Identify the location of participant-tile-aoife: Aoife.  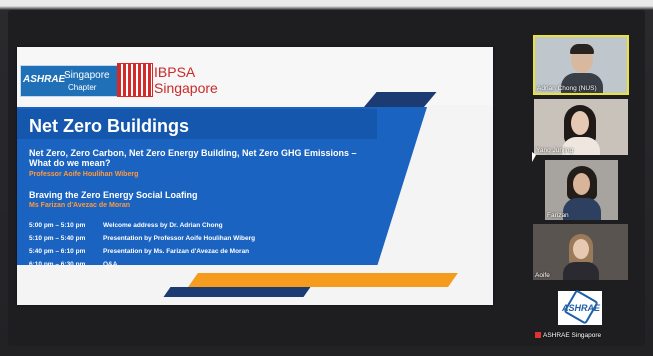
(580, 252).